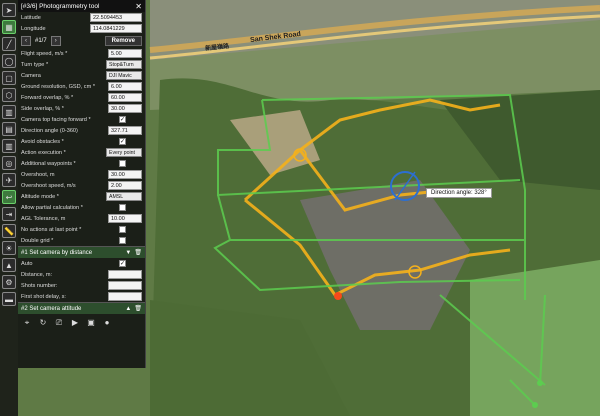 The height and width of the screenshot is (416, 600). What do you see at coordinates (43, 218) in the screenshot?
I see `param-label: AGL Tolerance, m` at bounding box center [43, 218].